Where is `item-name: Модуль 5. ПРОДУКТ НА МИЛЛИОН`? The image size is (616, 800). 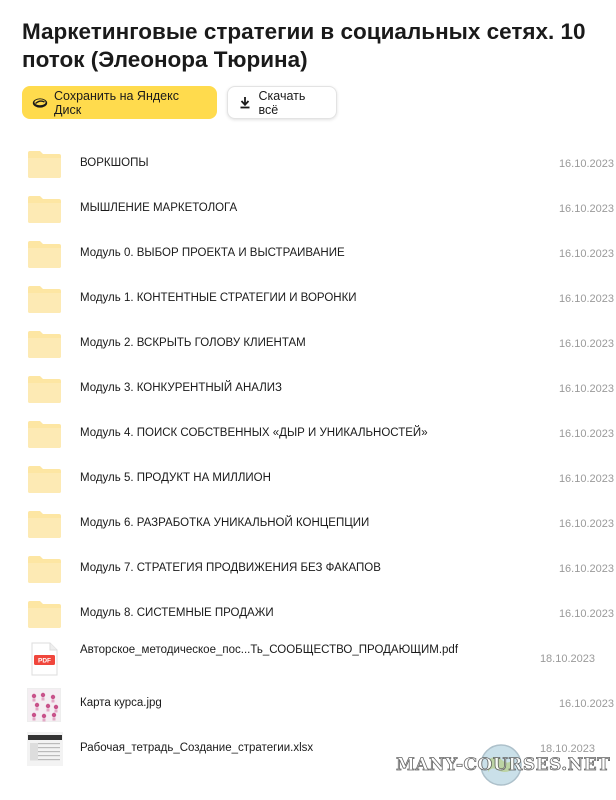 item-name: Модуль 5. ПРОДУКТ НА МИЛЛИОН is located at coordinates (175, 478).